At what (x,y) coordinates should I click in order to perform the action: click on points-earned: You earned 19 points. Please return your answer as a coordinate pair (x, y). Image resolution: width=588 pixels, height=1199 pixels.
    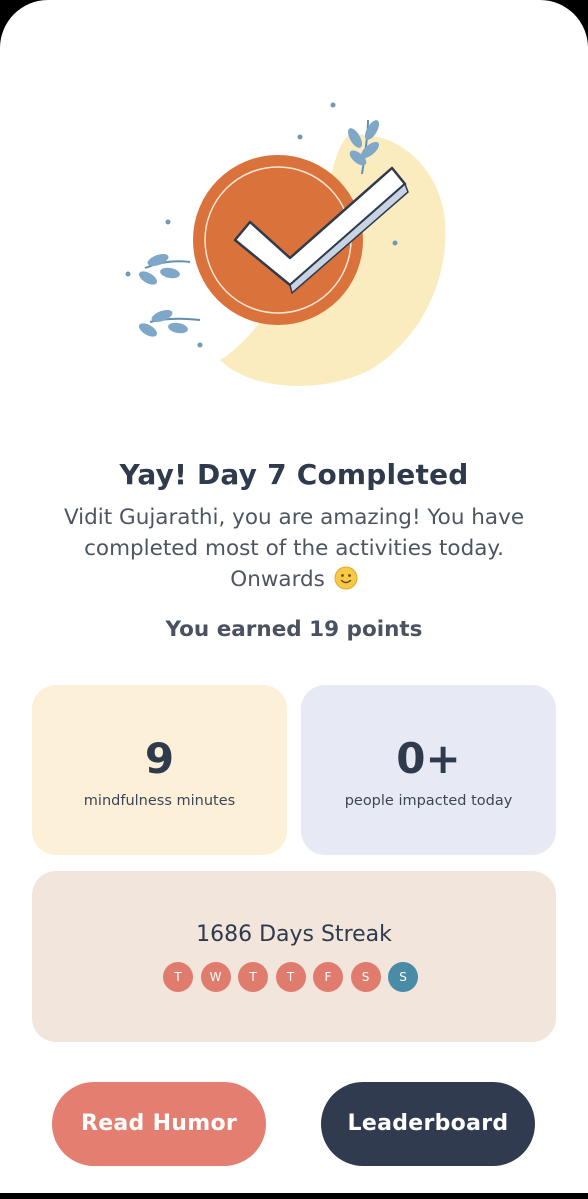
    Looking at the image, I should click on (294, 629).